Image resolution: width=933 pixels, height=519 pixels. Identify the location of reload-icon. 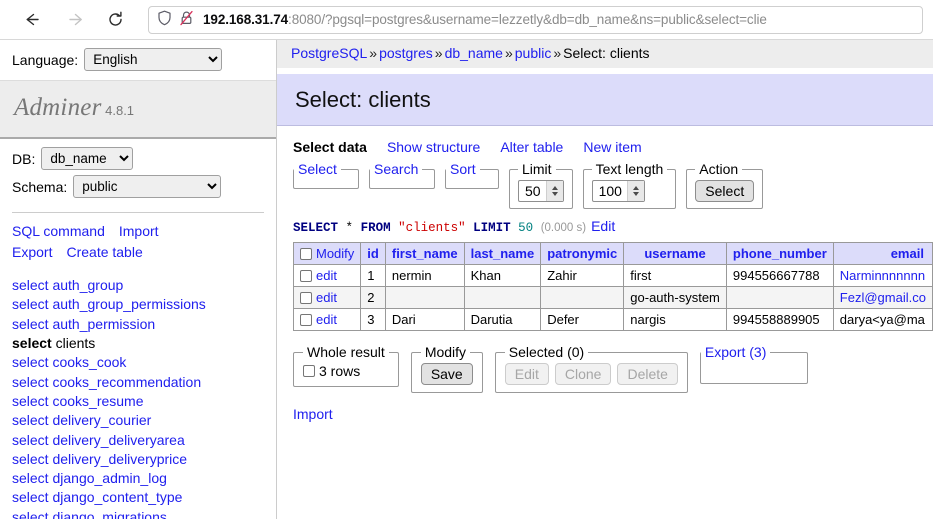
(115, 20).